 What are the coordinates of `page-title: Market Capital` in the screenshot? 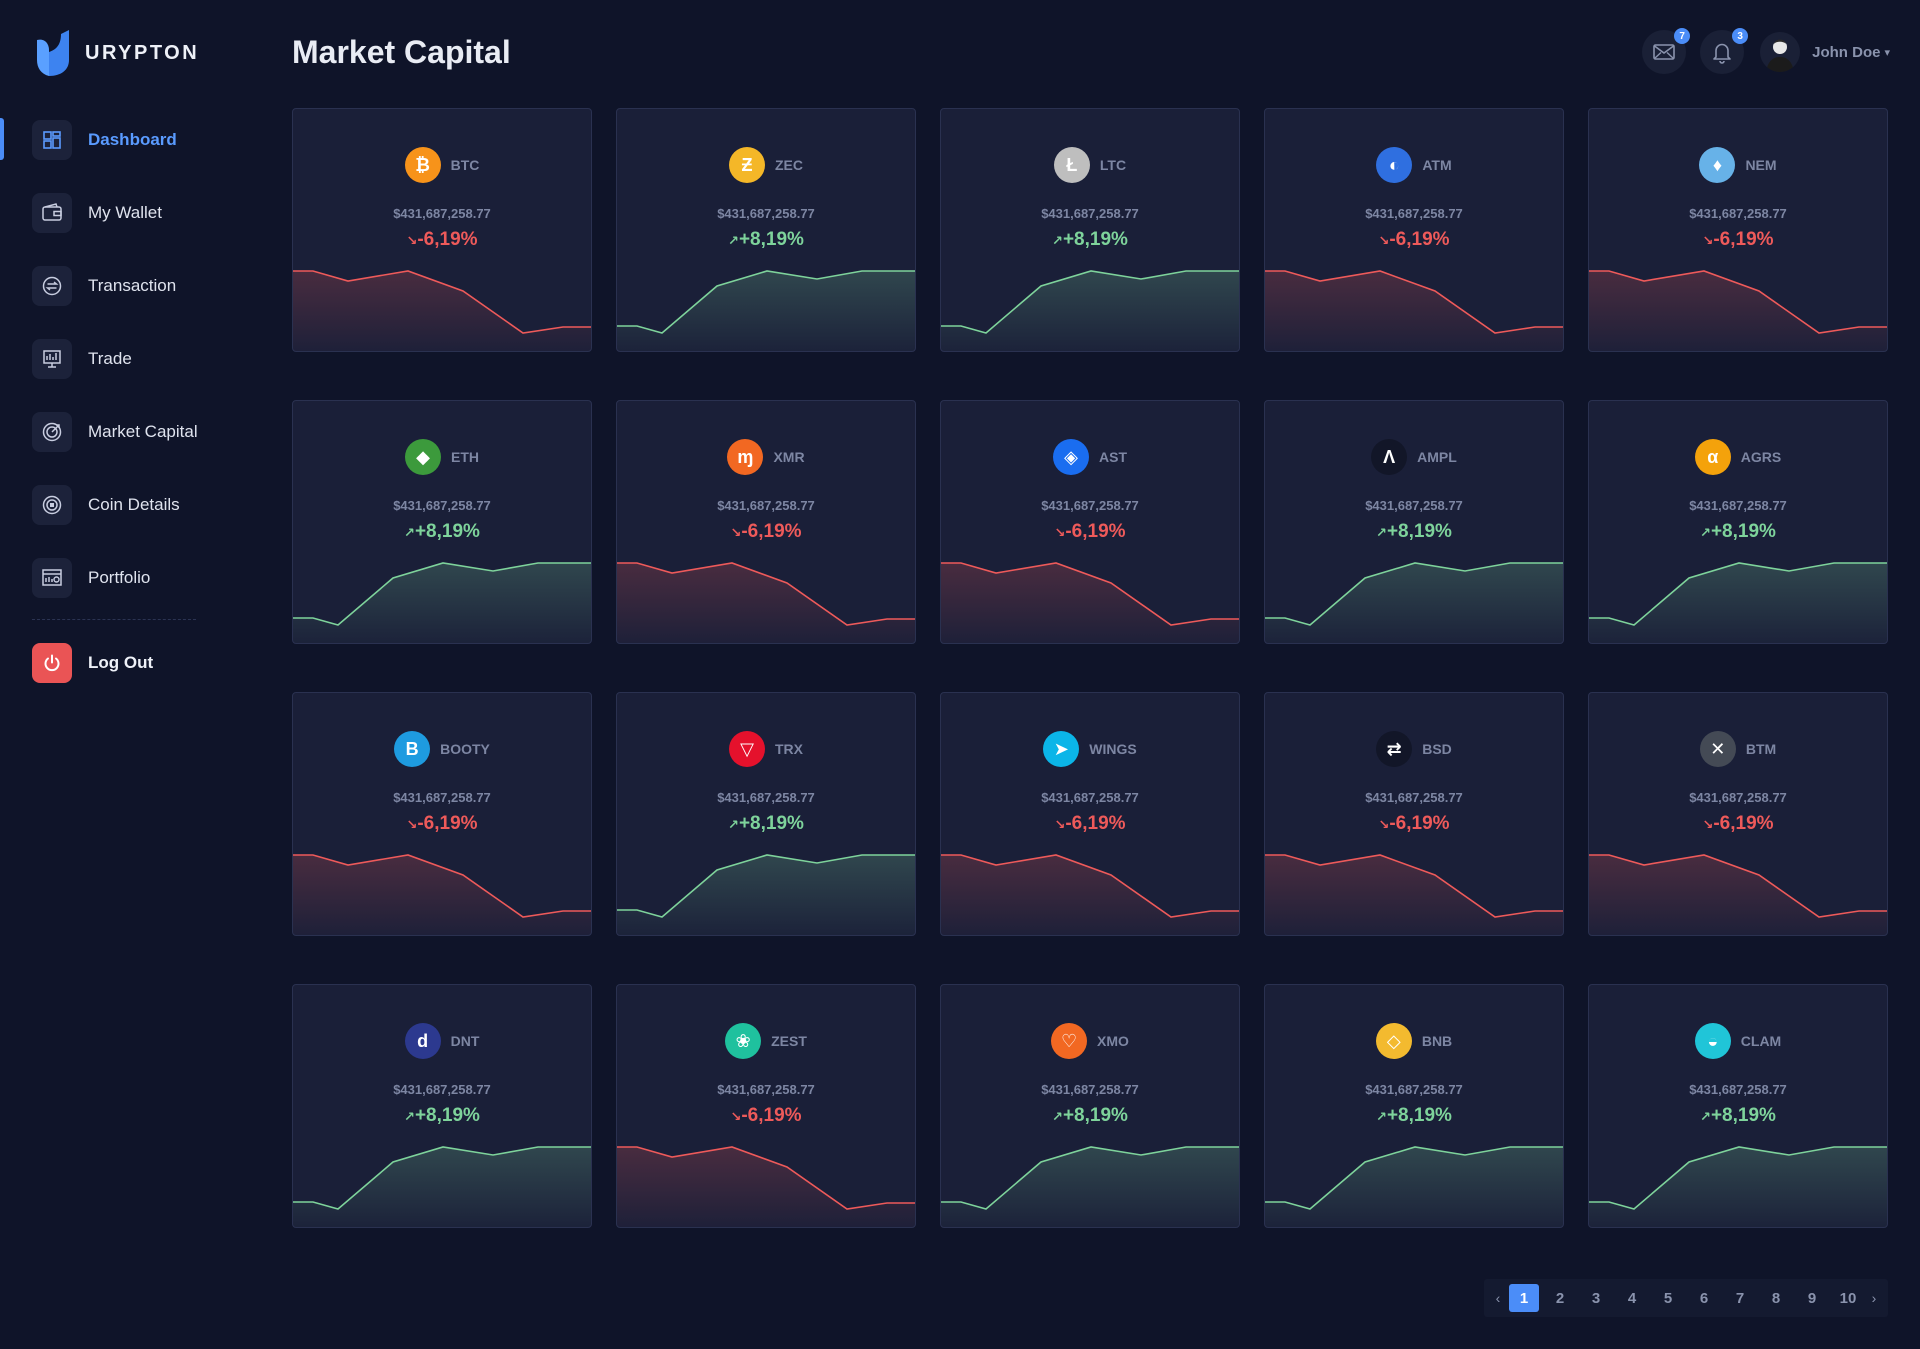 It's located at (401, 52).